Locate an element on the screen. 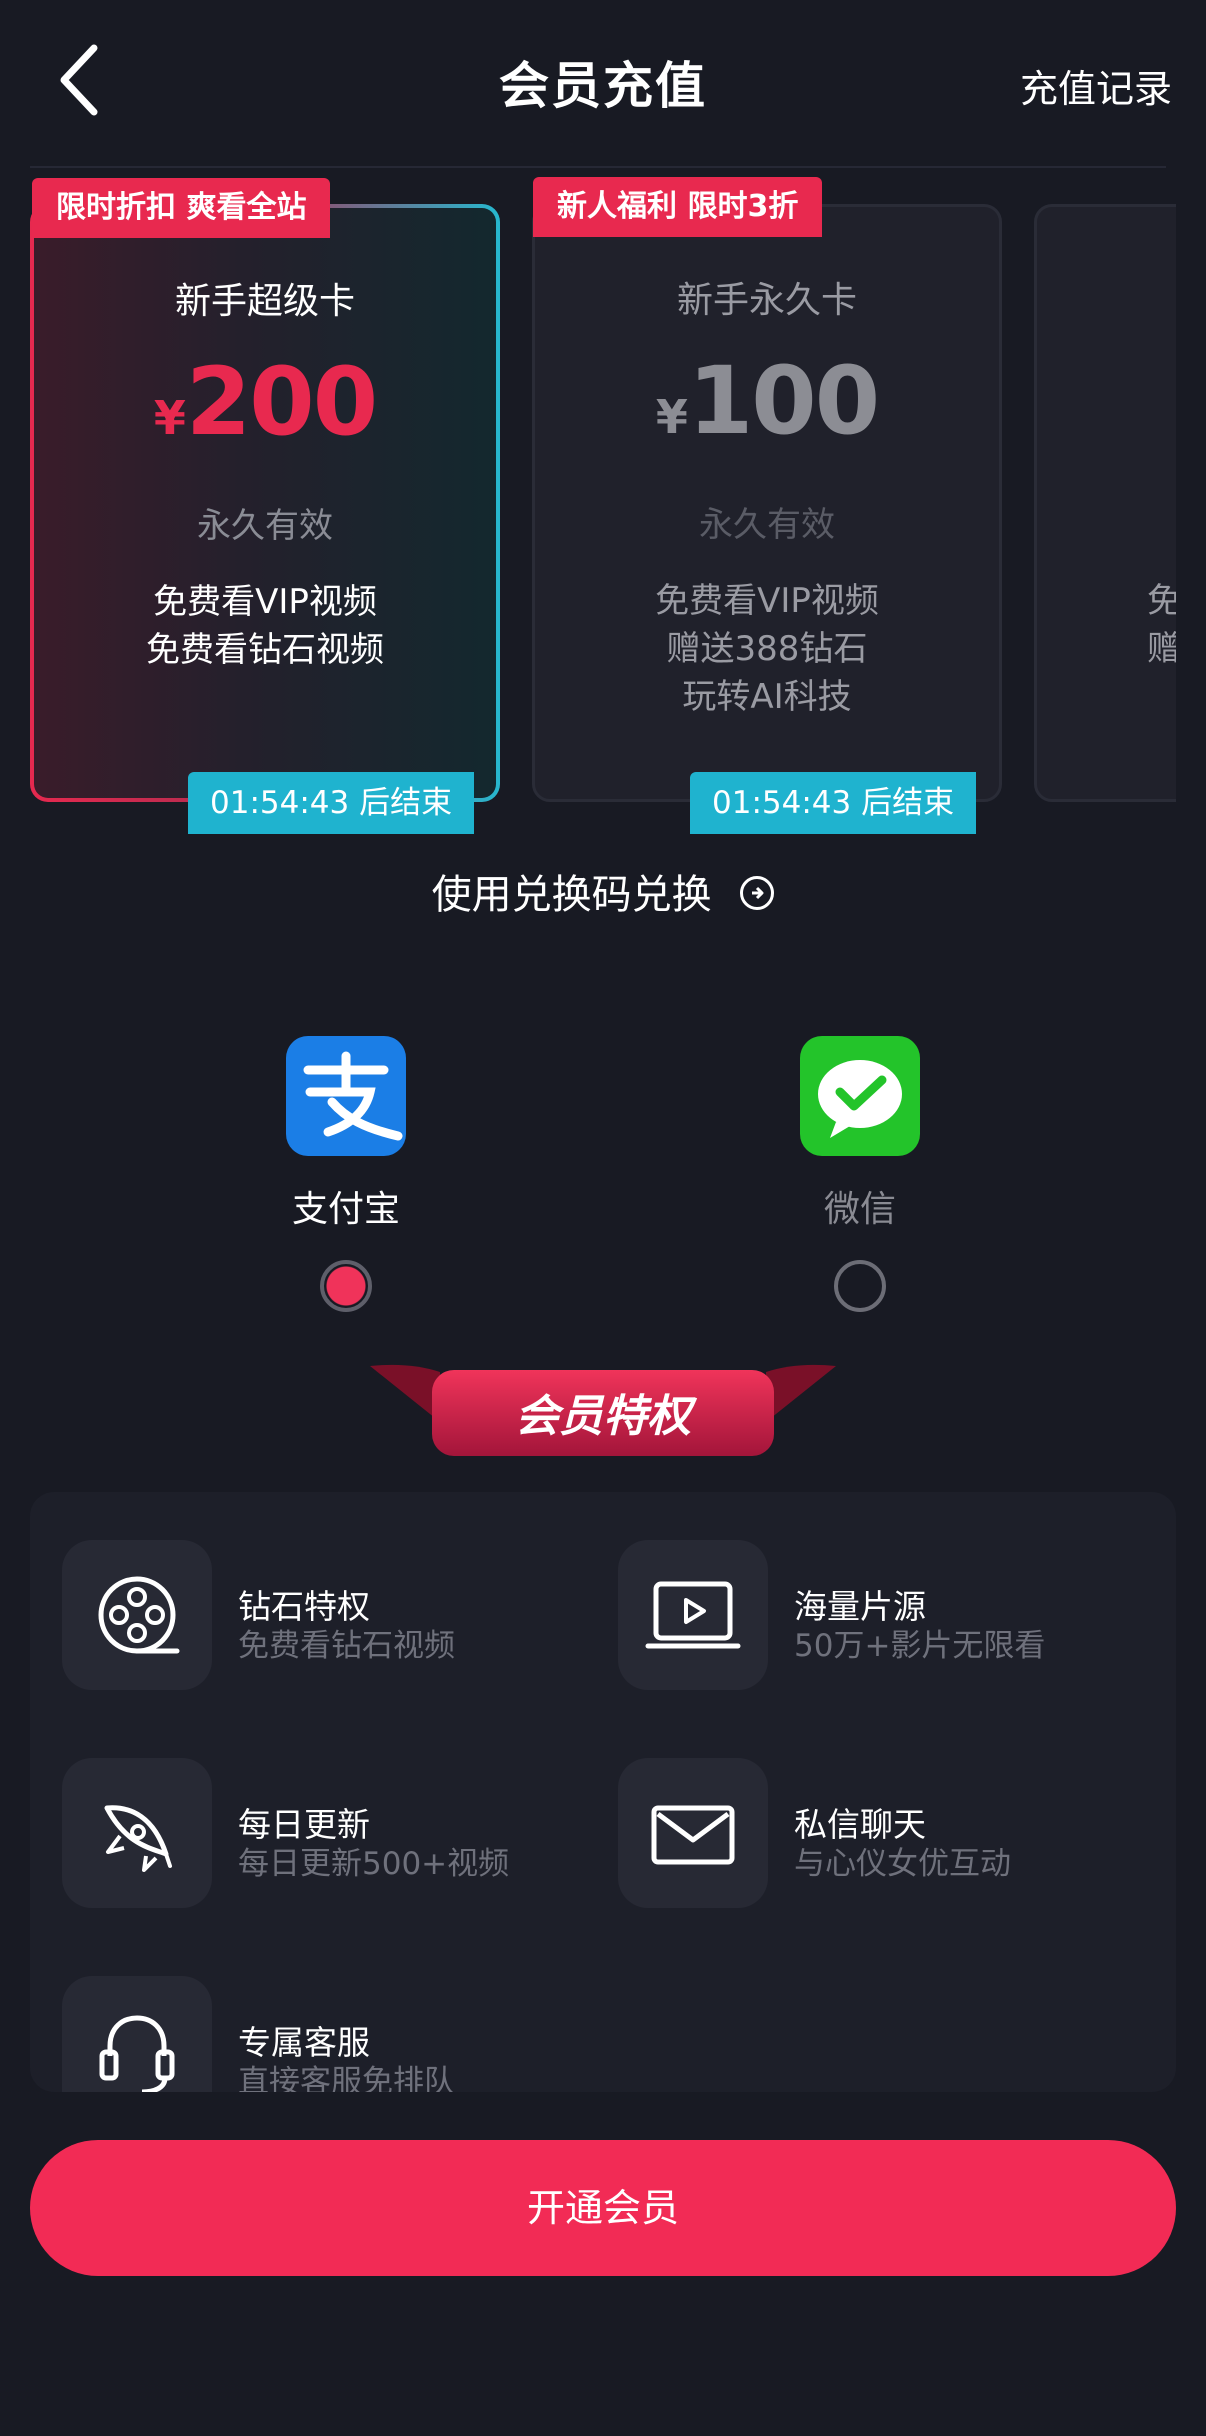  privilege-subtitle: 50万+影片无限看 is located at coordinates (920, 1646).